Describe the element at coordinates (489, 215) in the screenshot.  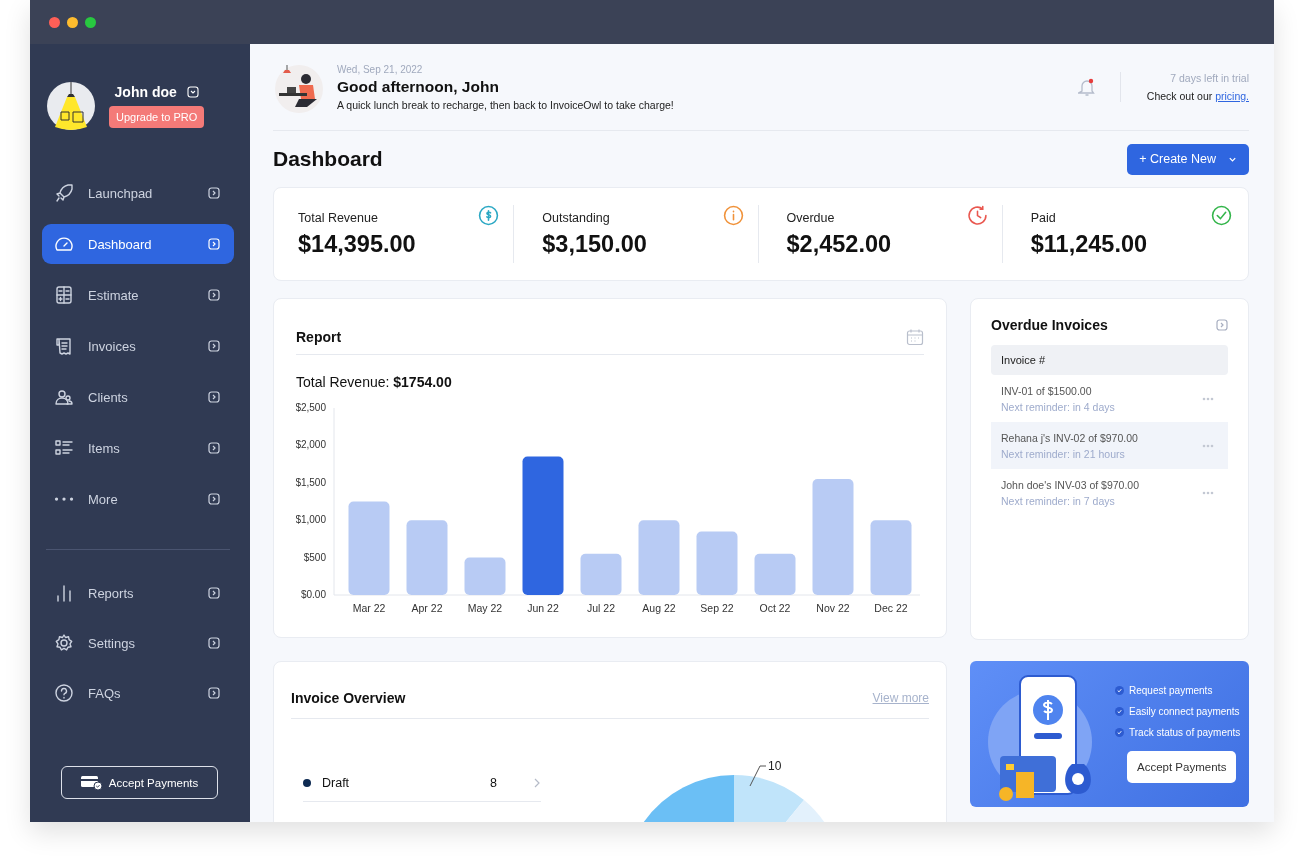
I see `dollar-icon` at that location.